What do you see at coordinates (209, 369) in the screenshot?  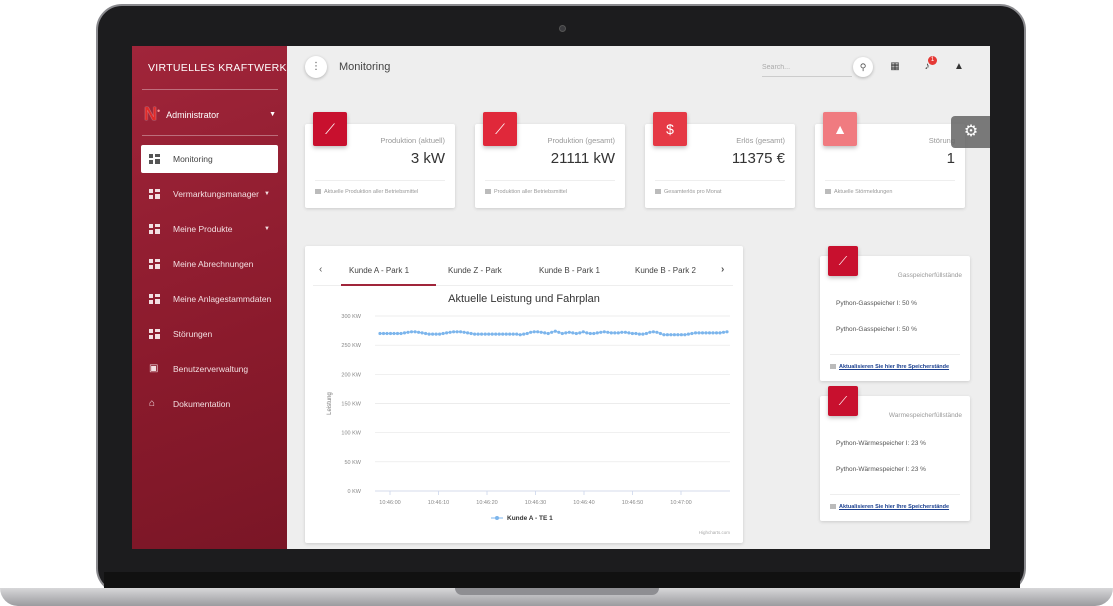 I see `sidebar-item-benutzerverwaltung: ▣ Benutzerverwaltung` at bounding box center [209, 369].